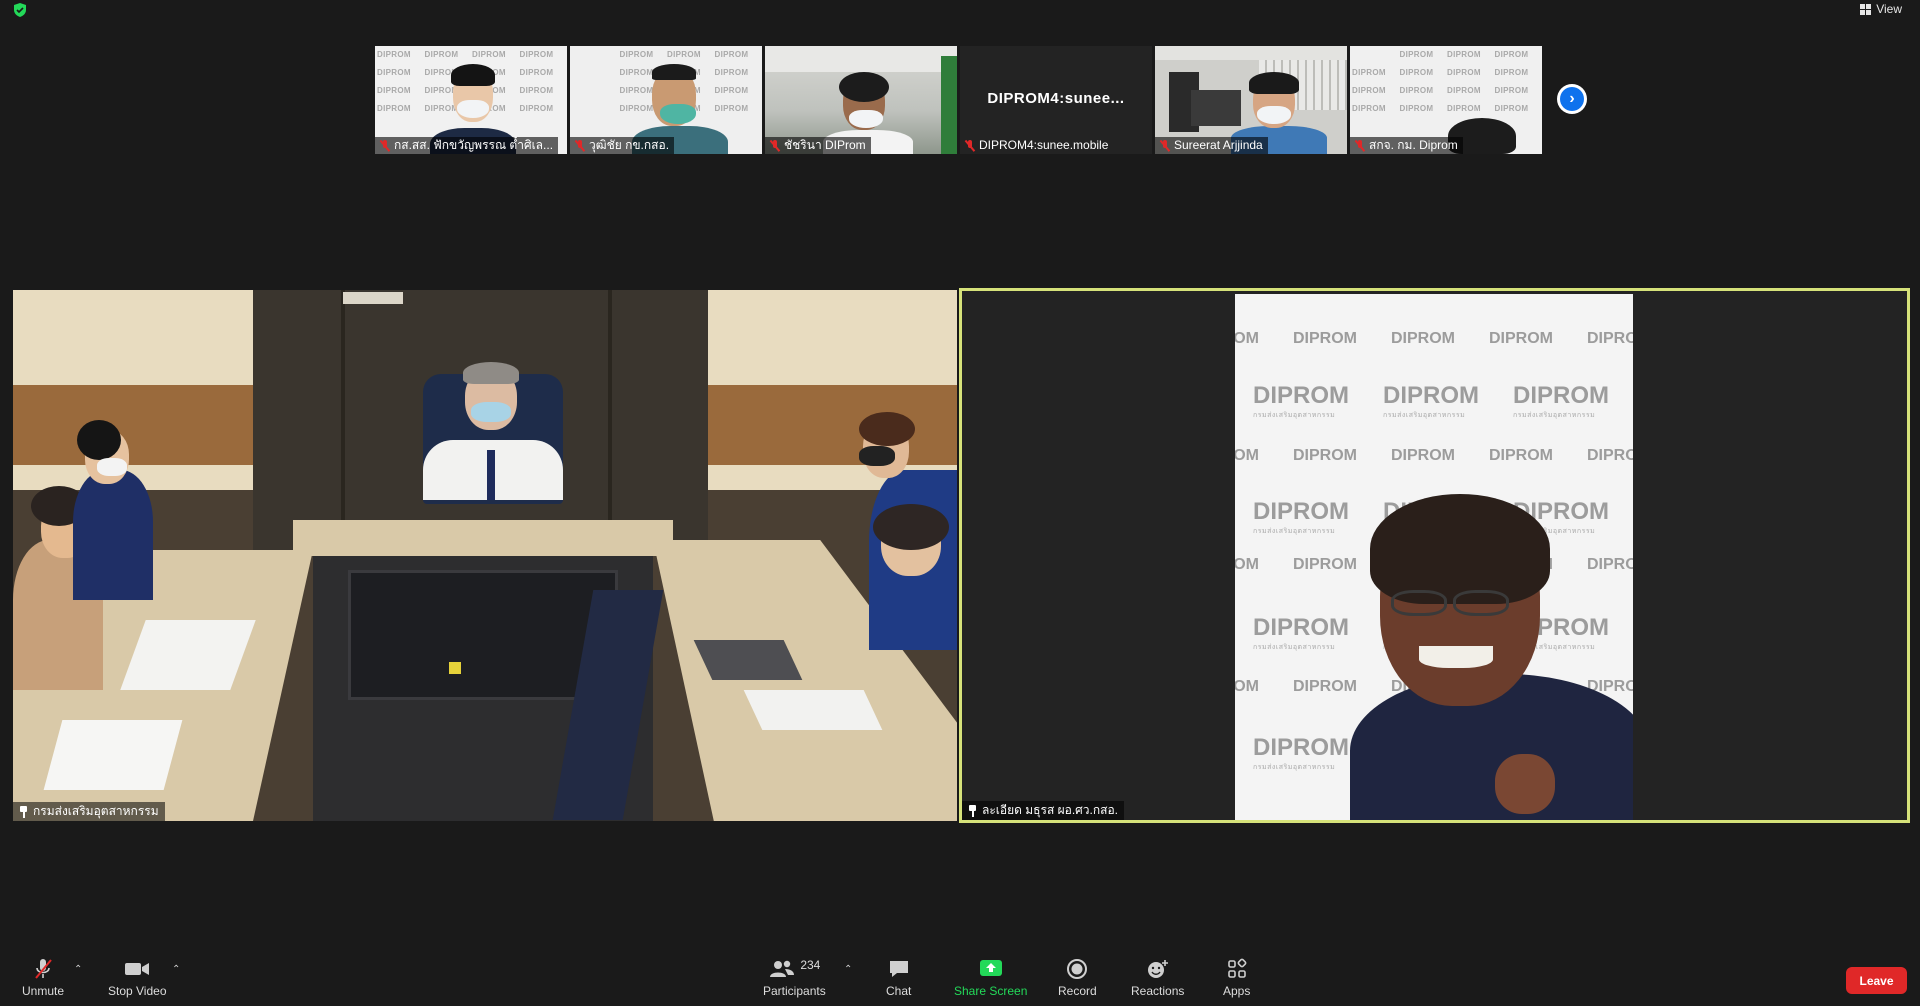 Image resolution: width=1920 pixels, height=1006 pixels. Describe the element at coordinates (810, 965) in the screenshot. I see `participant-count: 234` at that location.